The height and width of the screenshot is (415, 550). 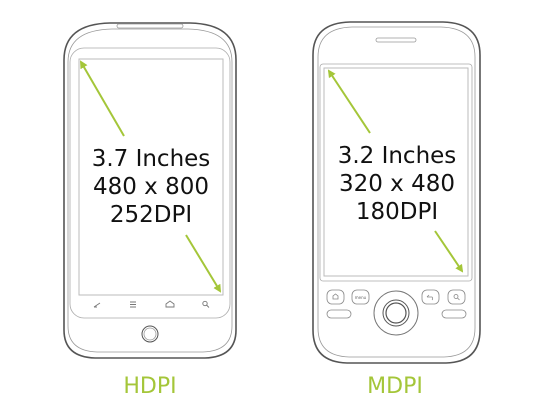 What do you see at coordinates (395, 386) in the screenshot?
I see `mdpi-label: MDPI` at bounding box center [395, 386].